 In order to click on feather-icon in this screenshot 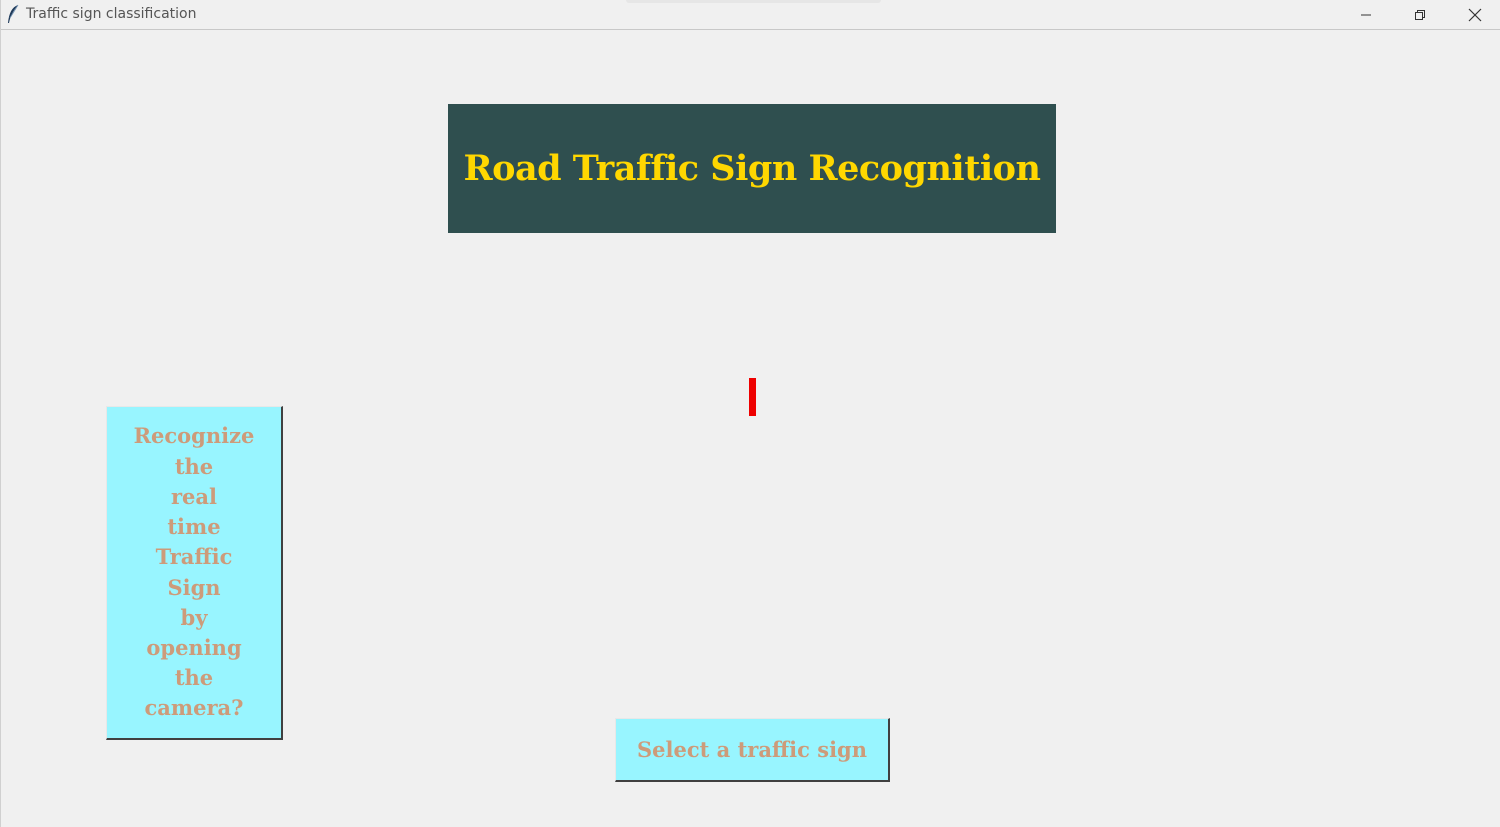, I will do `click(13, 13)`.